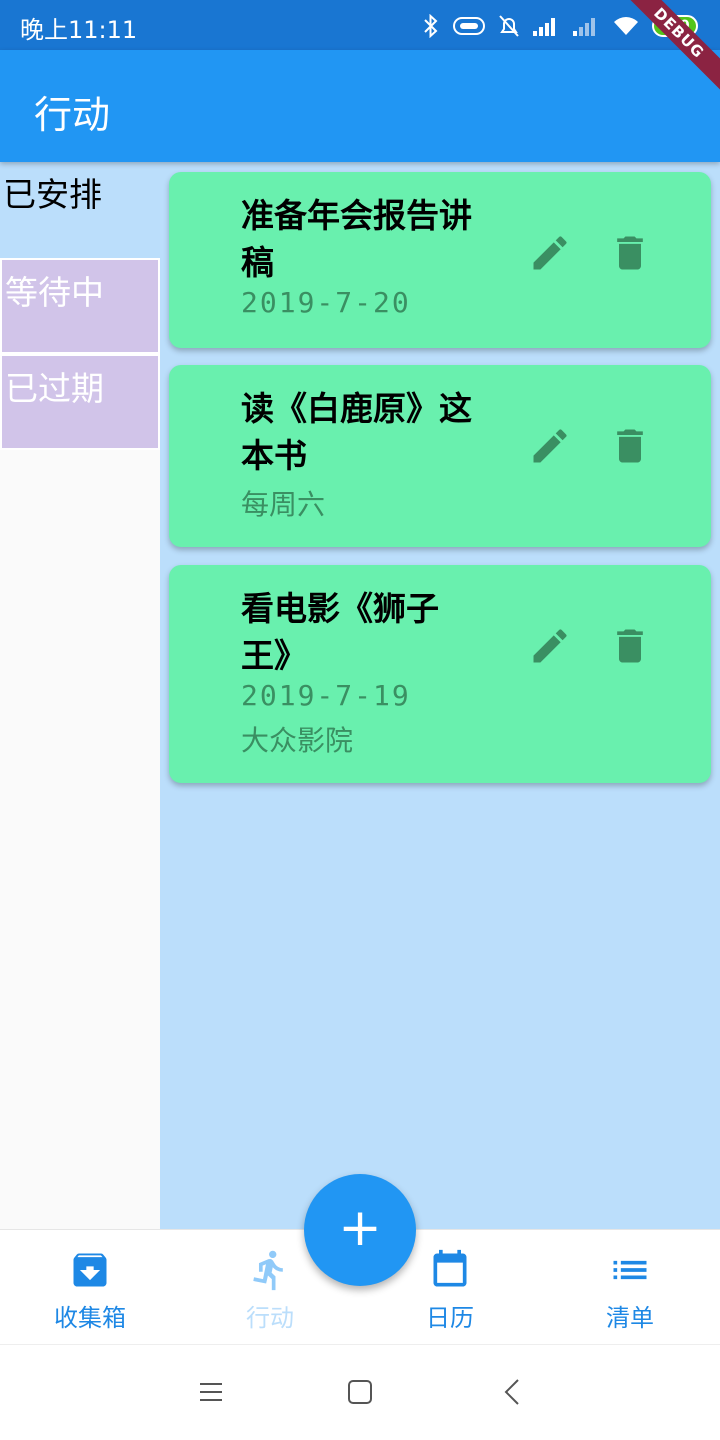 The image size is (720, 1440). Describe the element at coordinates (356, 432) in the screenshot. I see `task-title: 读《白鹿原》这本书` at that location.